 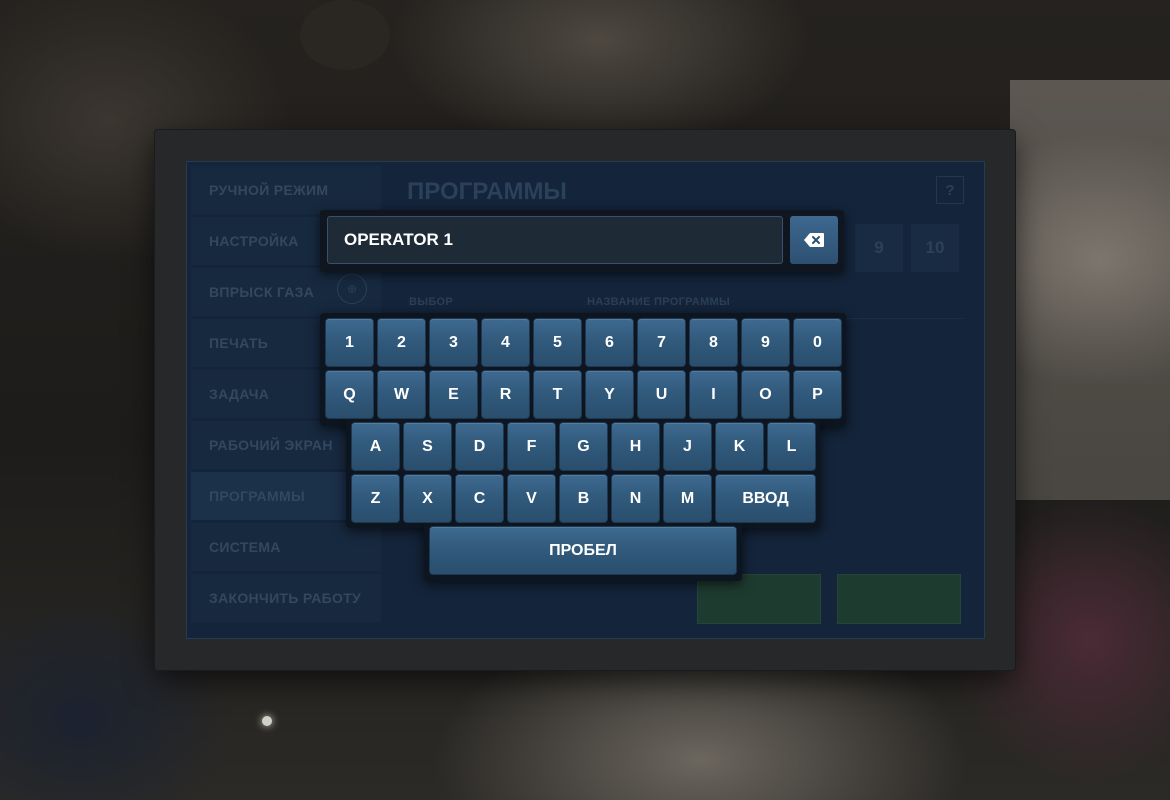 I want to click on keyboard-input-panel: OPERATOR 1, so click(x=582, y=241).